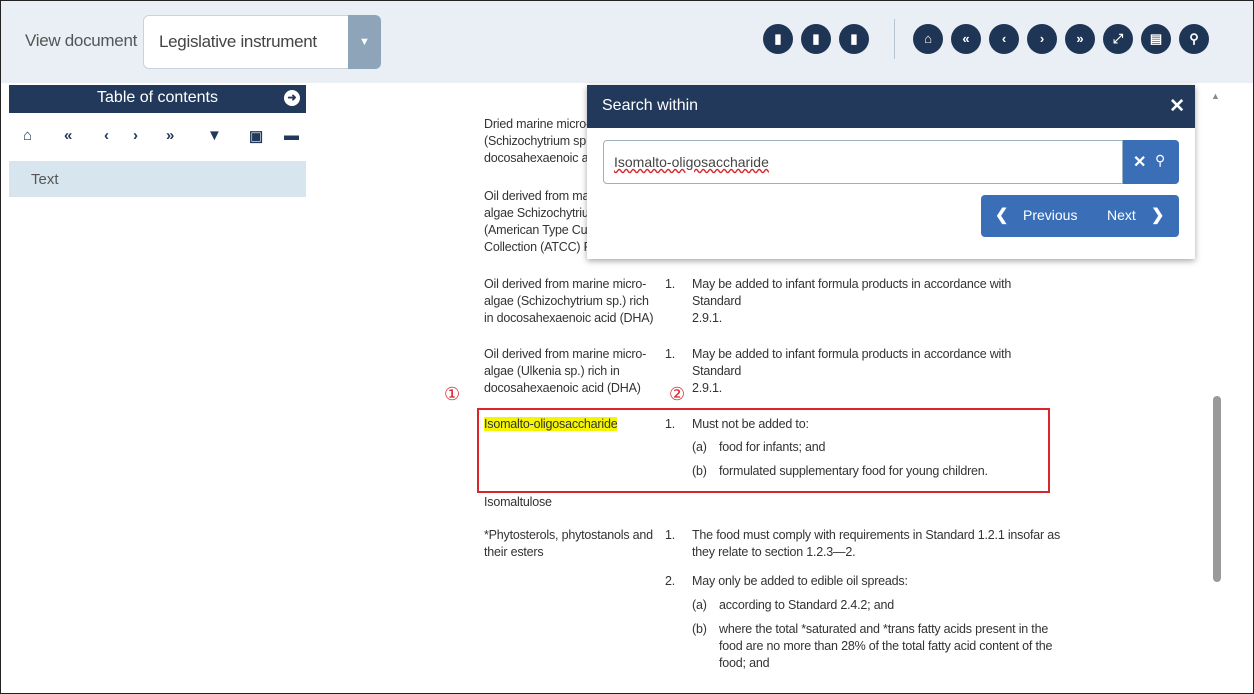  I want to click on sub-label: (b), so click(699, 629).